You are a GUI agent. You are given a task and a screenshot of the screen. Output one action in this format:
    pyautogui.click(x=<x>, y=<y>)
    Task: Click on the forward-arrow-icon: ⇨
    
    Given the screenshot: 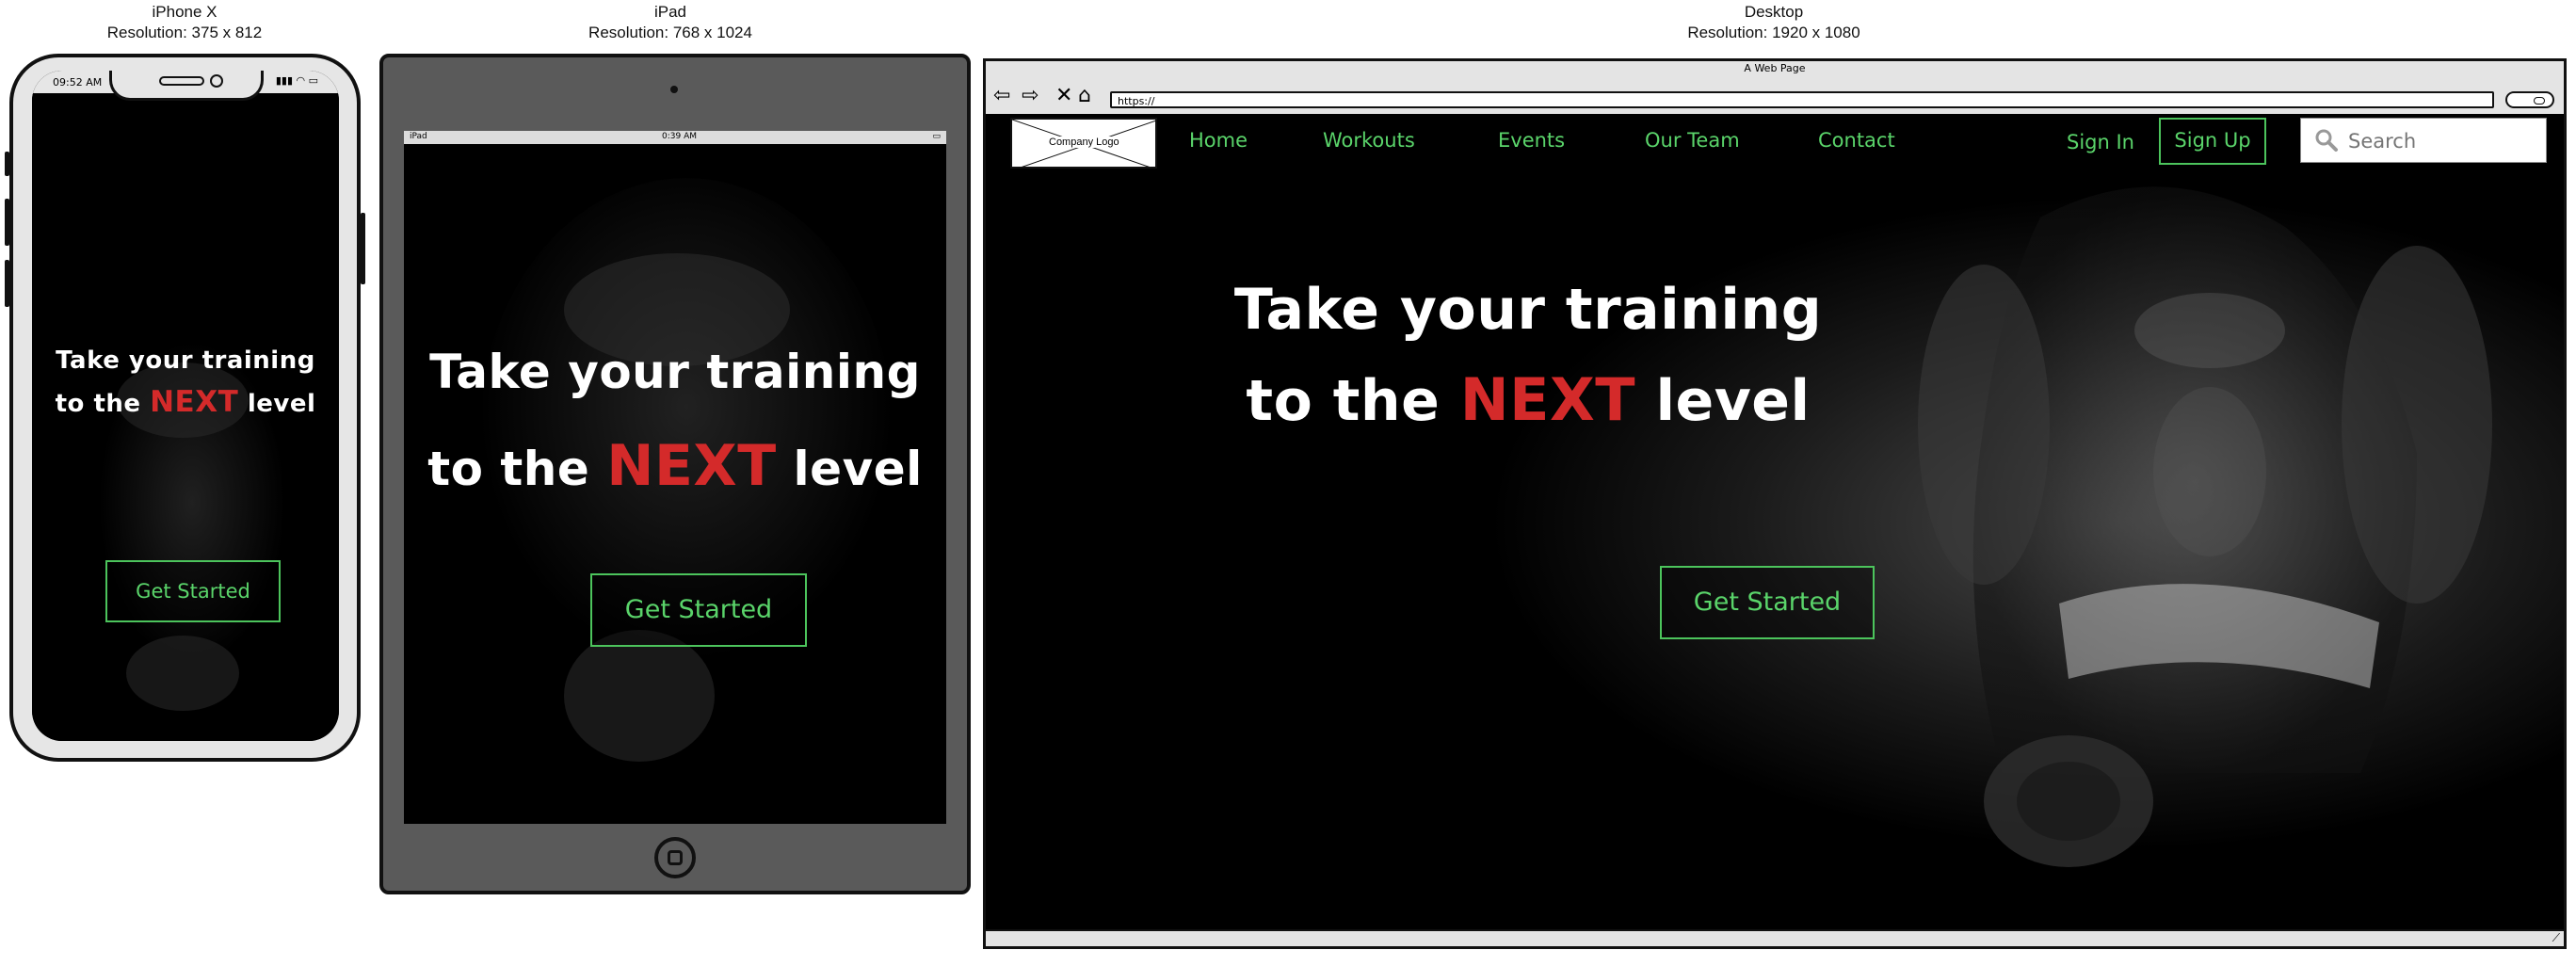 What is the action you would take?
    pyautogui.click(x=1030, y=96)
    